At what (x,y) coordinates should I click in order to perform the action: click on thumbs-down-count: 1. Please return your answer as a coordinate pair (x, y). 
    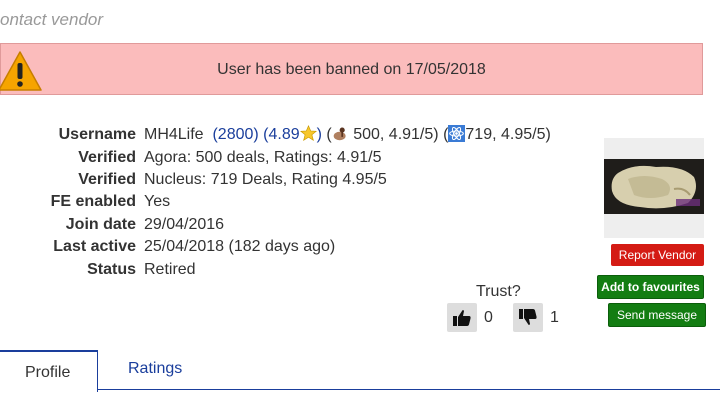
    Looking at the image, I should click on (554, 317).